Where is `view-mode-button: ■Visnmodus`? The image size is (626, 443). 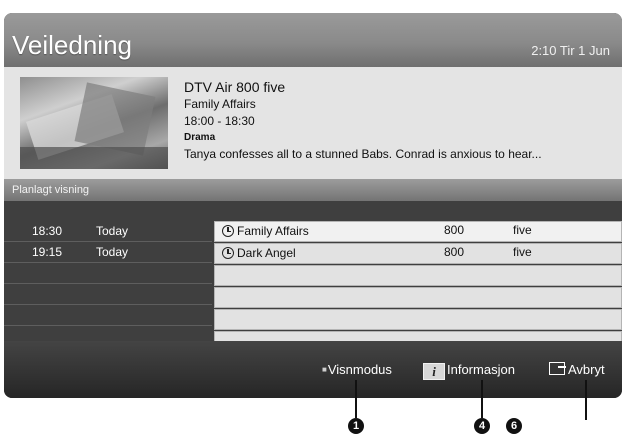
view-mode-button: ■Visnmodus is located at coordinates (357, 369).